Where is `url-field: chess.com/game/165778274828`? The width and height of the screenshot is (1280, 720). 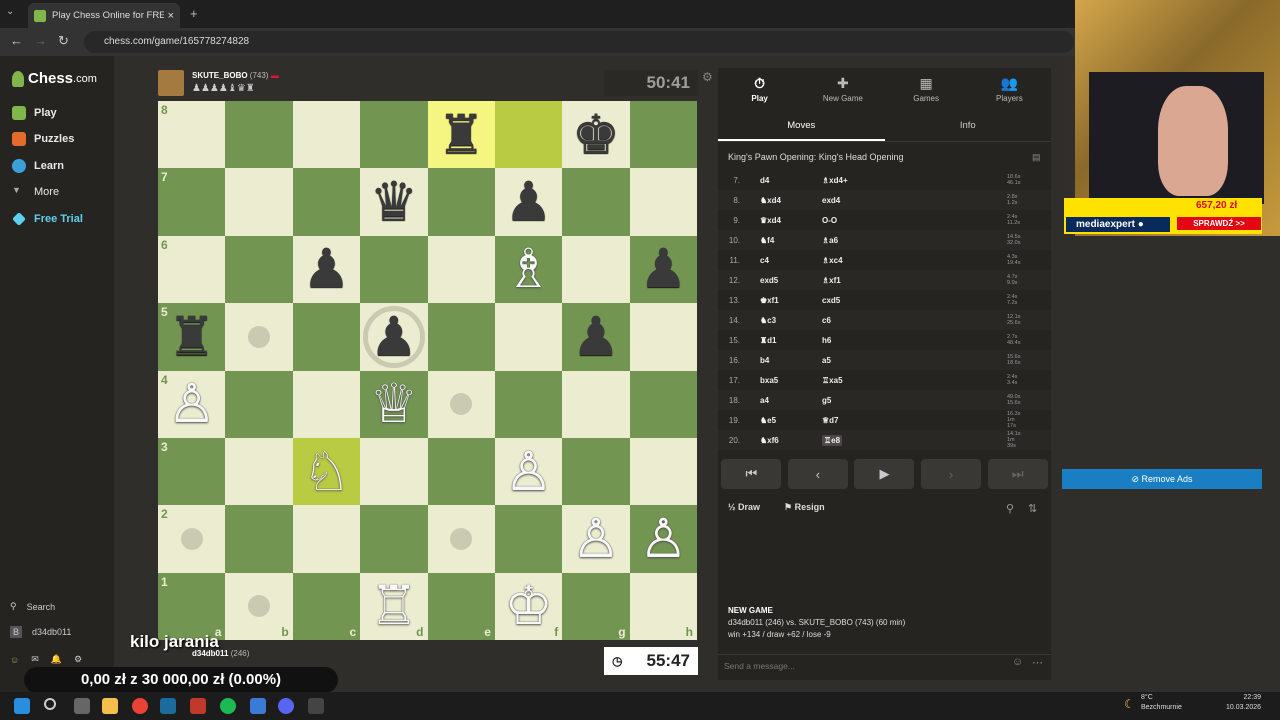 url-field: chess.com/game/165778274828 is located at coordinates (579, 42).